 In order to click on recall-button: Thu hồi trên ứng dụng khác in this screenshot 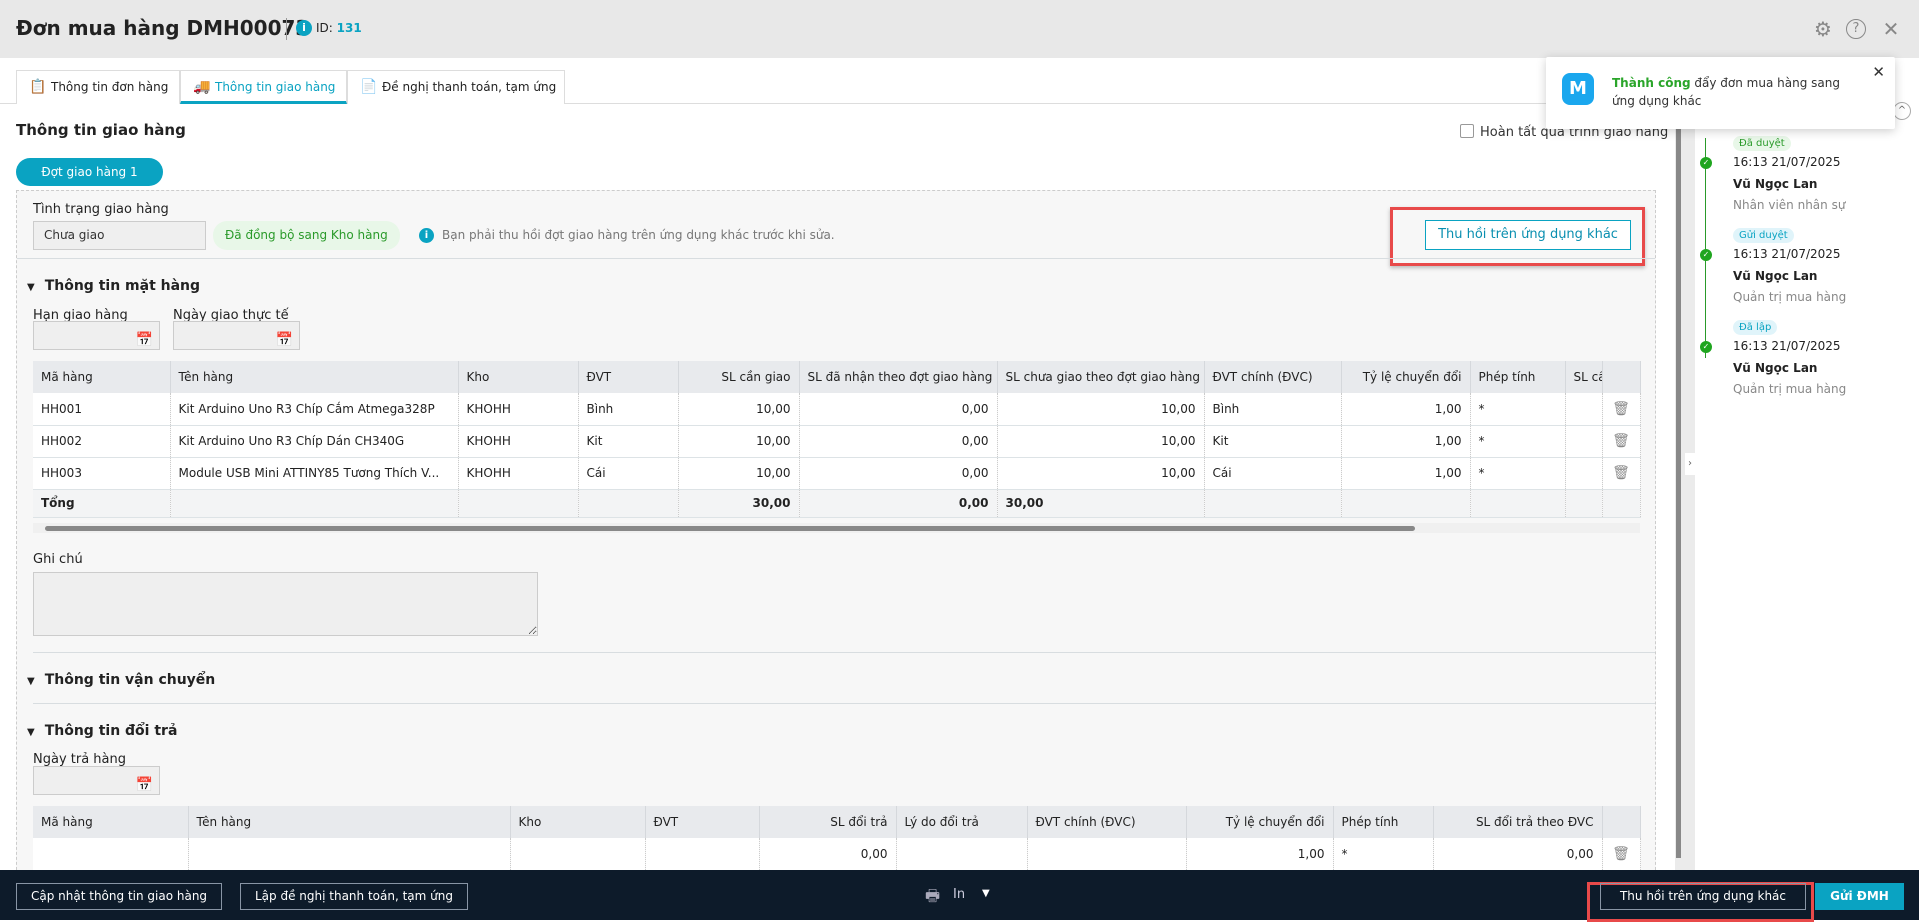, I will do `click(1528, 235)`.